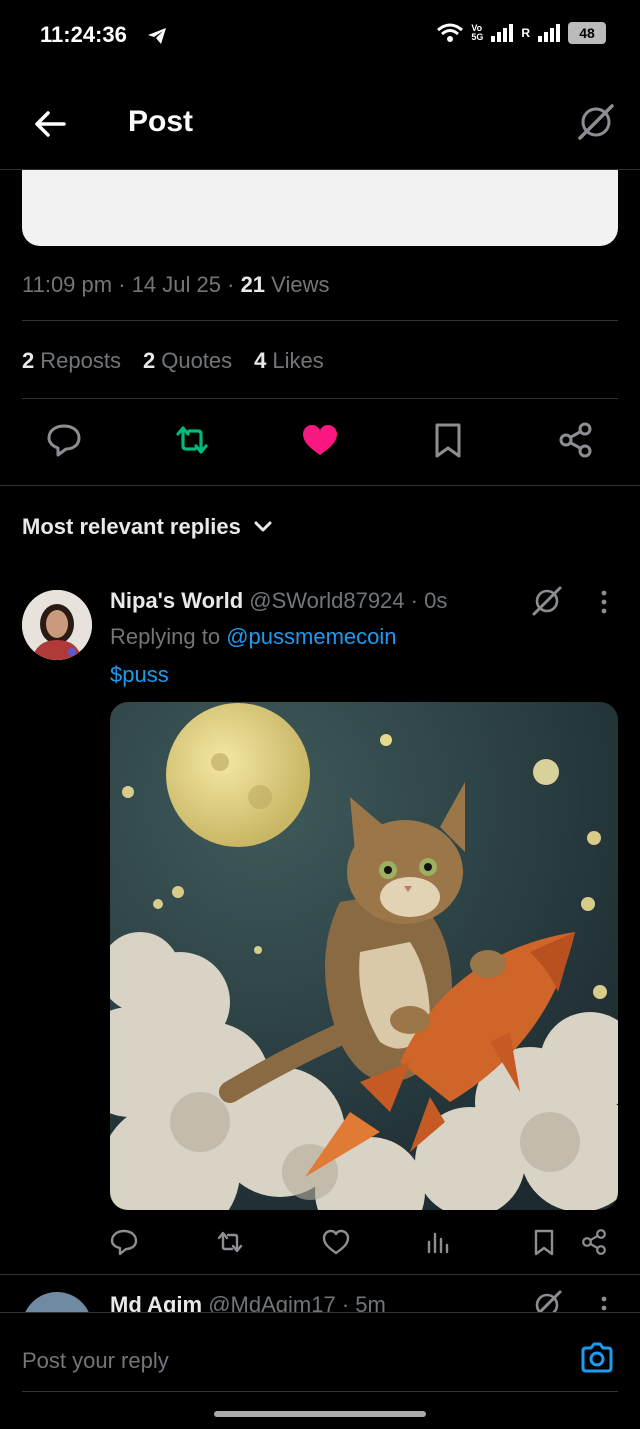 The width and height of the screenshot is (640, 1429). I want to click on quotes-stat: 2 Quotes, so click(187, 361).